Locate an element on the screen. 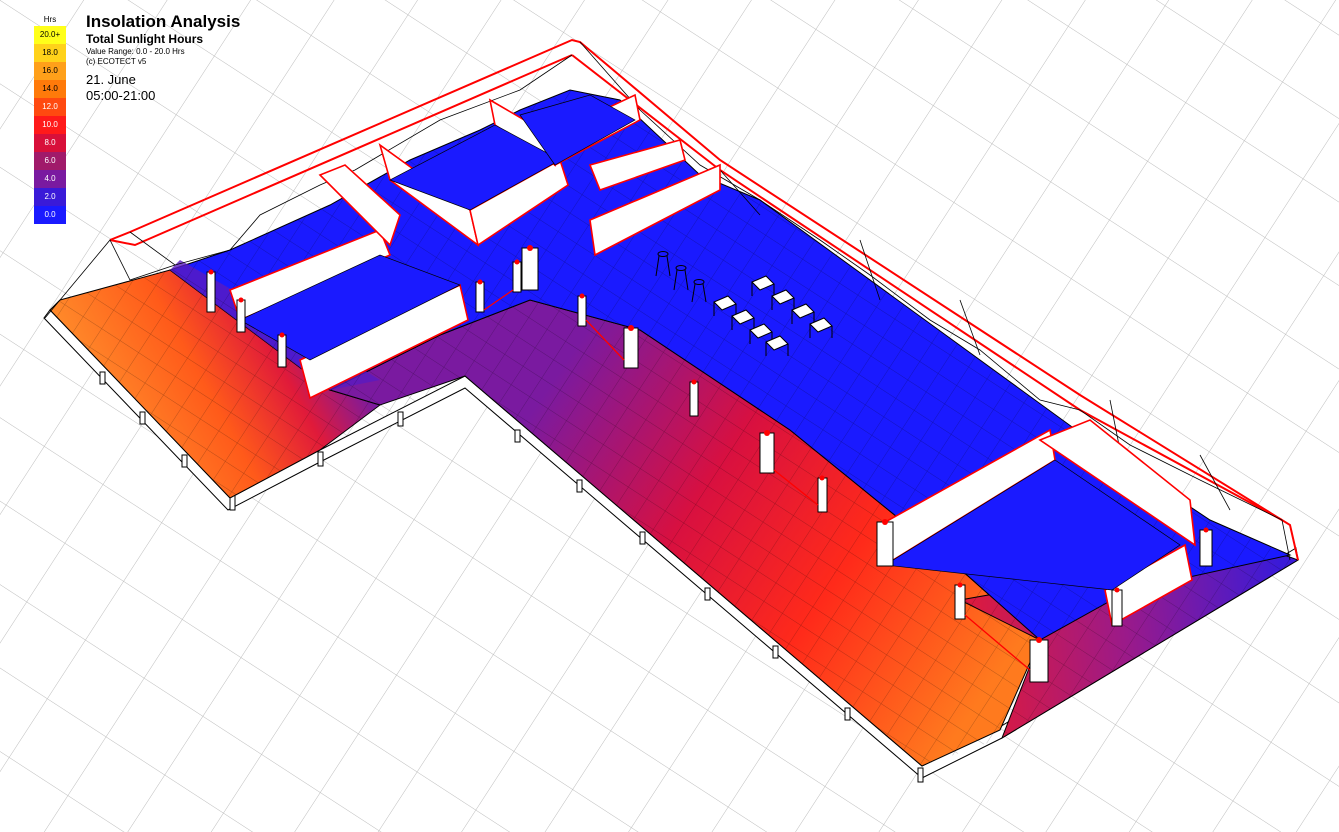 The height and width of the screenshot is (832, 1339). legend-swatch: 14.0 is located at coordinates (50, 89).